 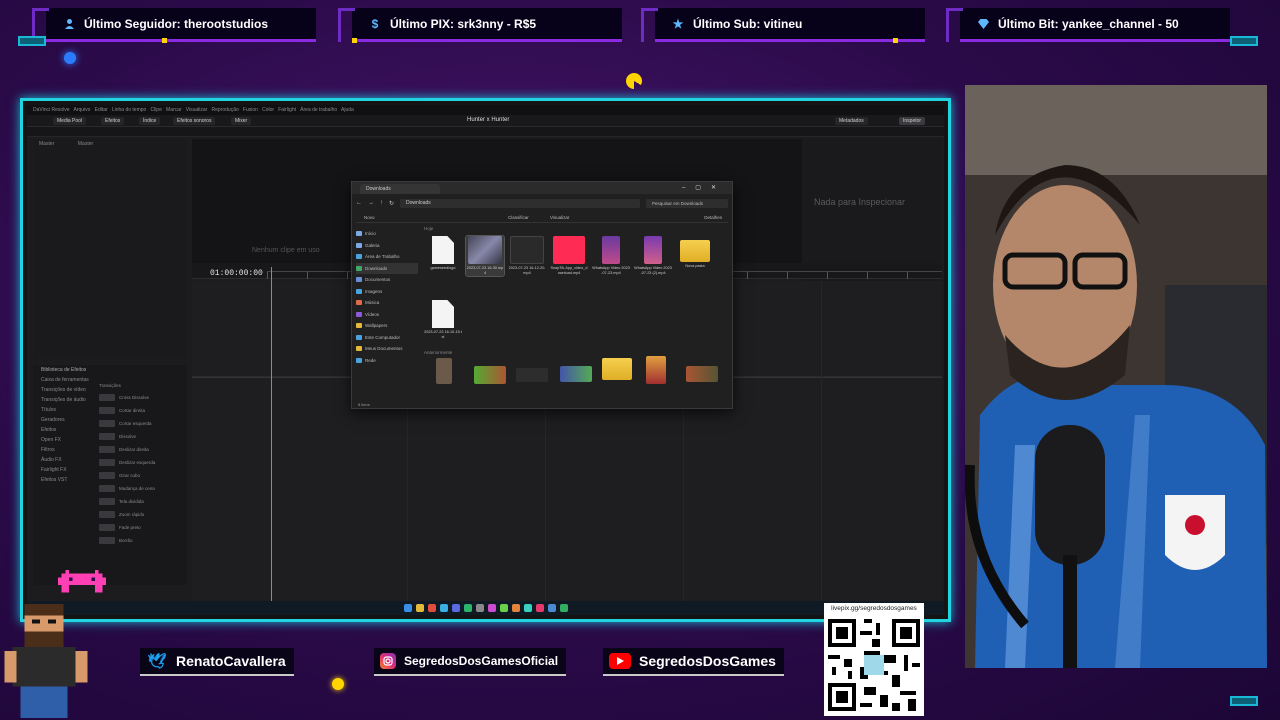 I want to click on effect-item: Borrão, so click(x=142, y=540).